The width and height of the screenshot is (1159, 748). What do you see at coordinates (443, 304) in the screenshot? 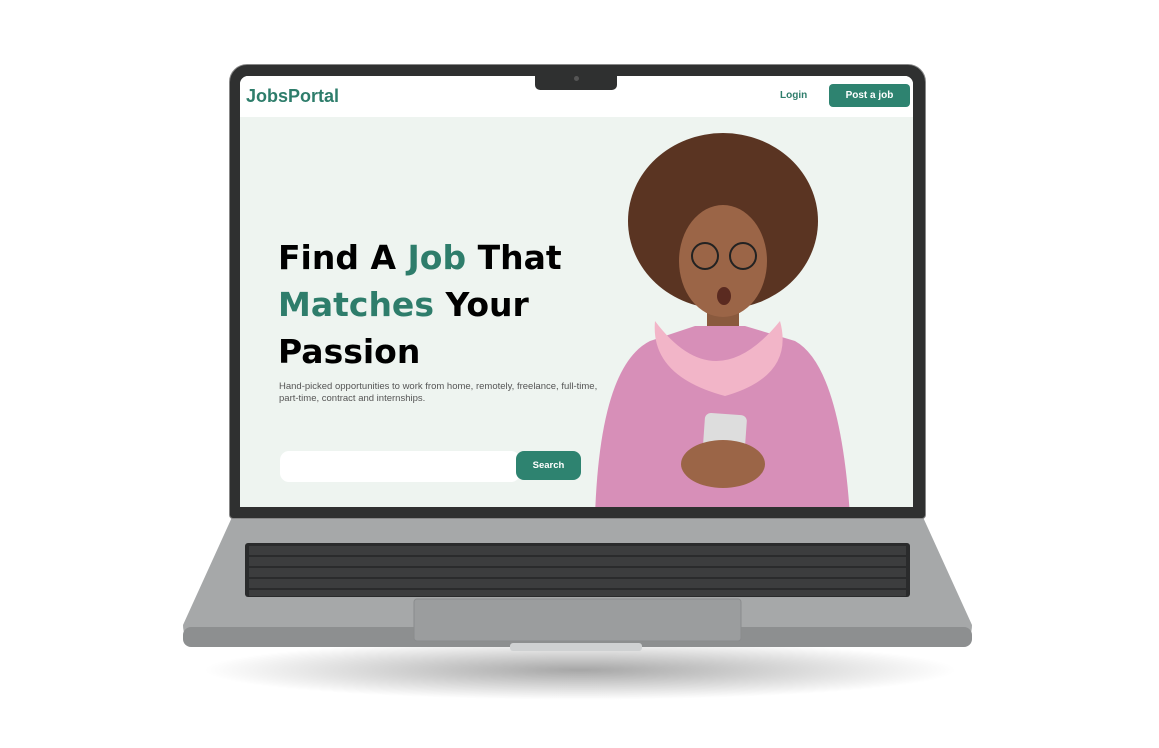
I see `hero-title: Find A Job That Matches Your Passion` at bounding box center [443, 304].